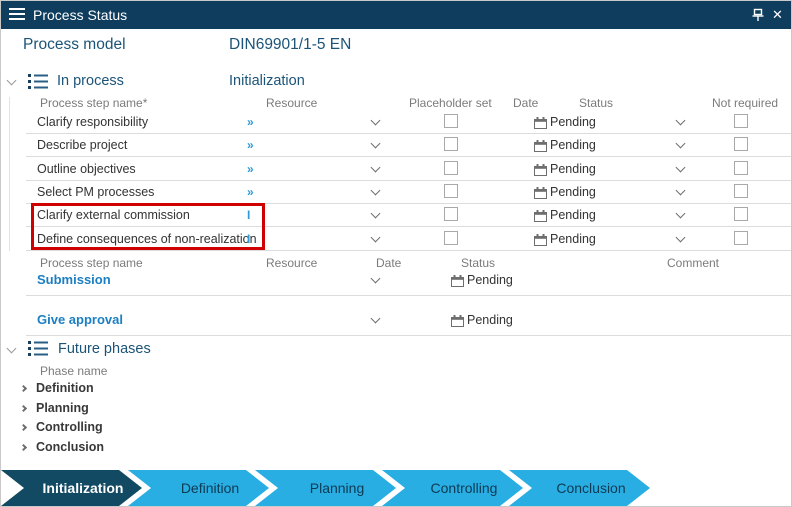  I want to click on approval-step-link: Give approval, so click(80, 319).